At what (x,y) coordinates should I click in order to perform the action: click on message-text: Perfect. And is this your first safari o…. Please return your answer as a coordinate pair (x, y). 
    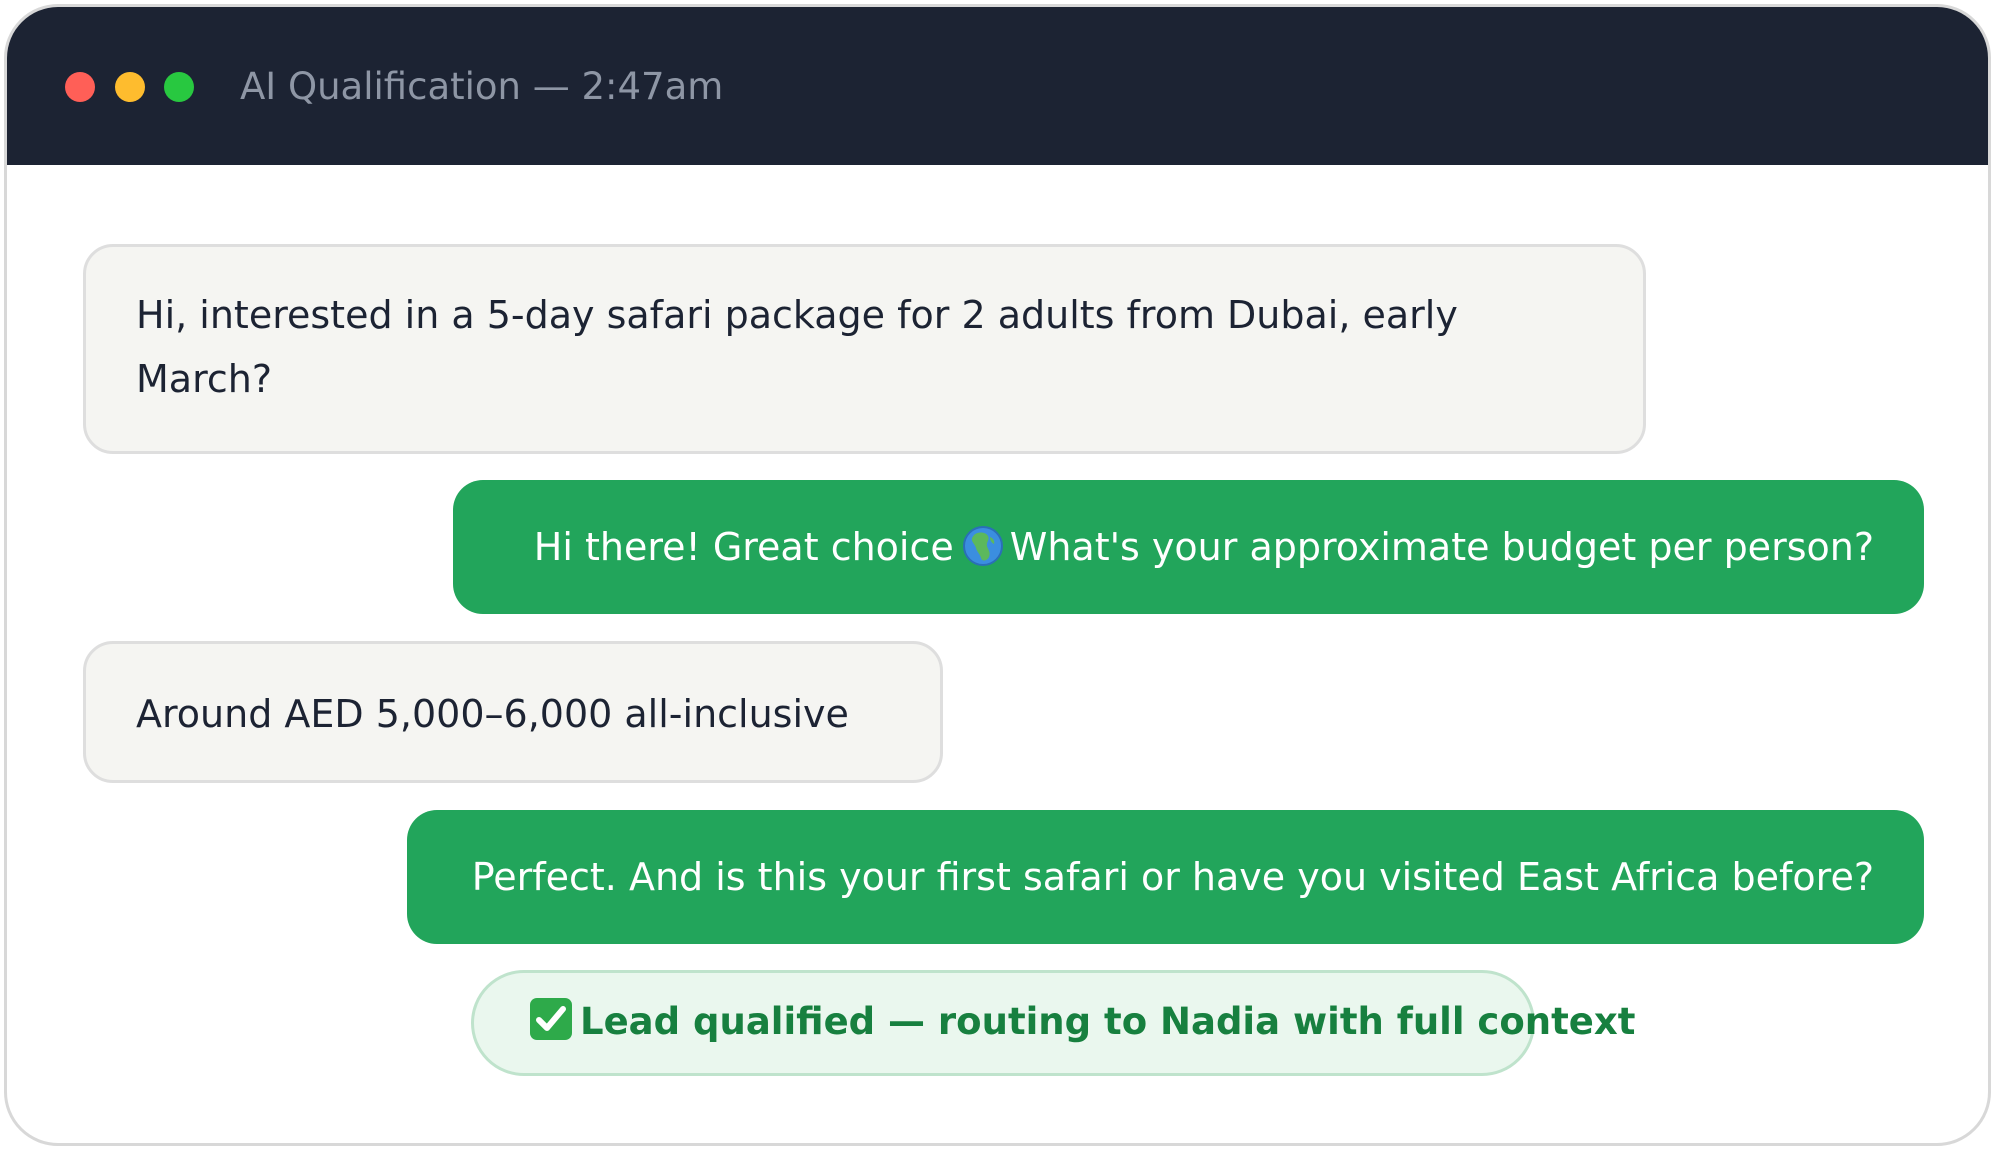
    Looking at the image, I should click on (1172, 877).